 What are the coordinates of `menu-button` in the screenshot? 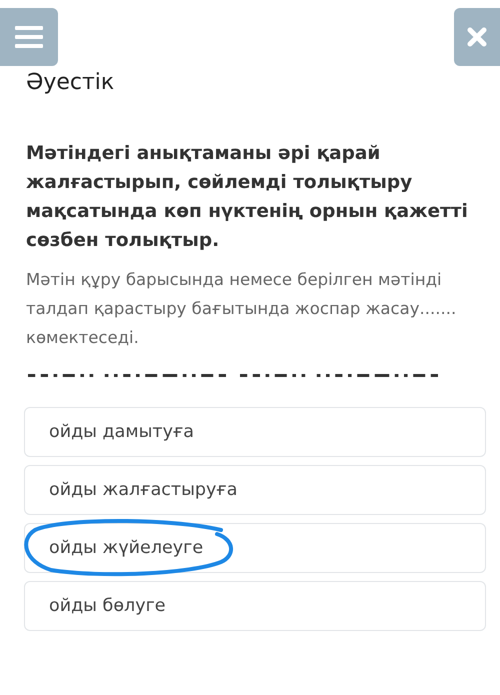 It's located at (29, 37).